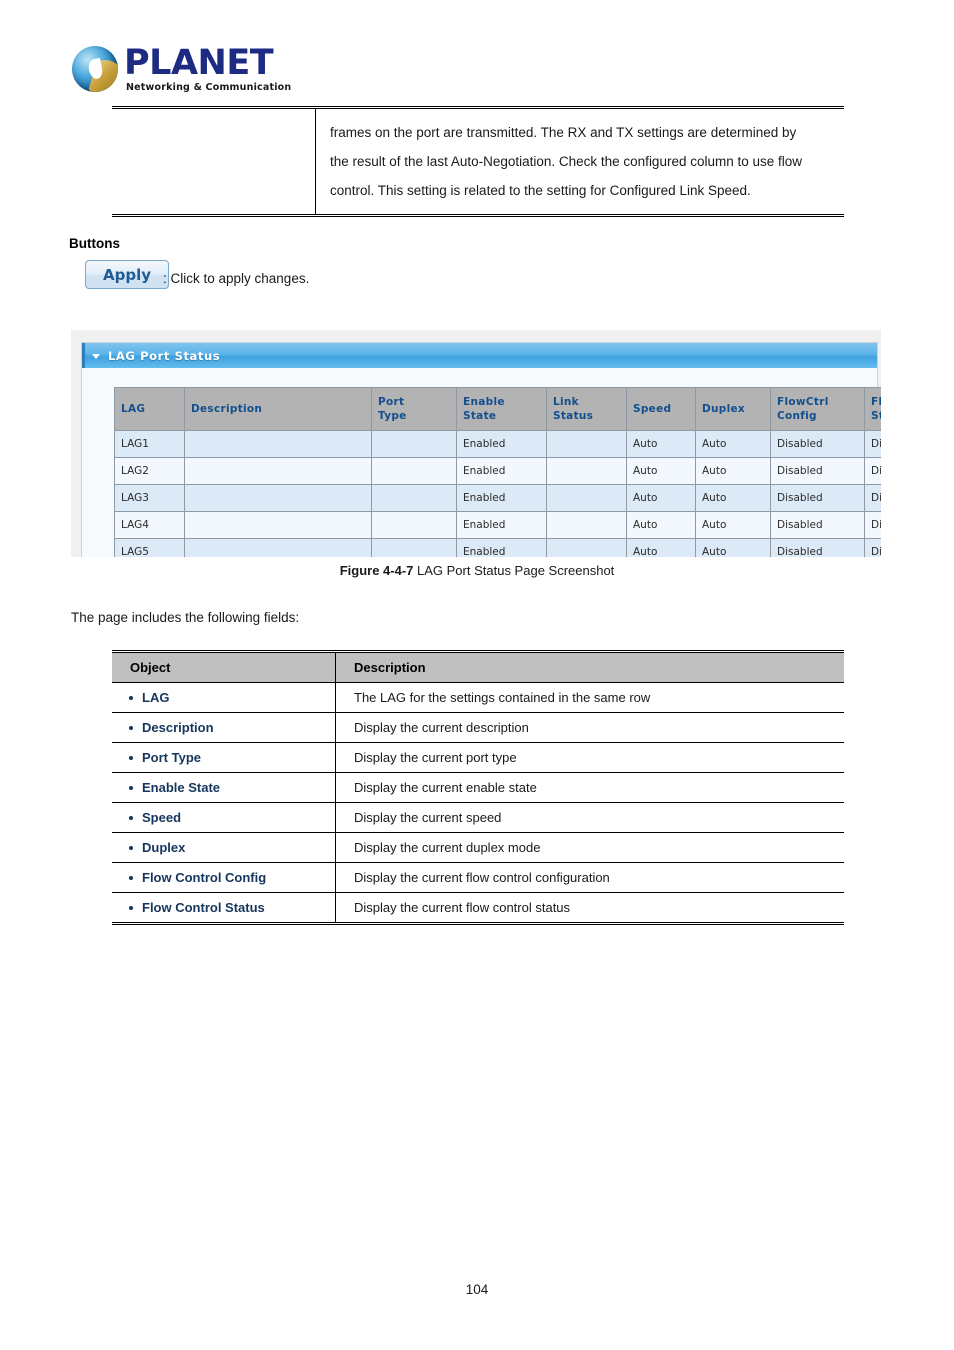 This screenshot has width=954, height=1350. Describe the element at coordinates (224, 667) in the screenshot. I see `fields-column-header-object: Object` at that location.